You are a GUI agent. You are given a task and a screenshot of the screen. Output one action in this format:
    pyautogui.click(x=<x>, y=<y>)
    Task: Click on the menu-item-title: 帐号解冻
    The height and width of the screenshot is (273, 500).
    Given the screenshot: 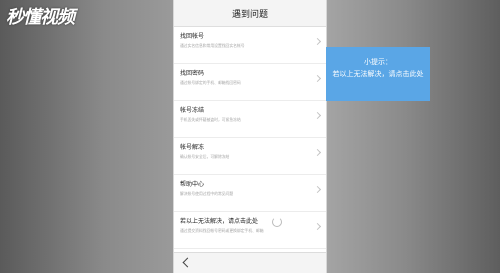 What is the action you would take?
    pyautogui.click(x=192, y=147)
    